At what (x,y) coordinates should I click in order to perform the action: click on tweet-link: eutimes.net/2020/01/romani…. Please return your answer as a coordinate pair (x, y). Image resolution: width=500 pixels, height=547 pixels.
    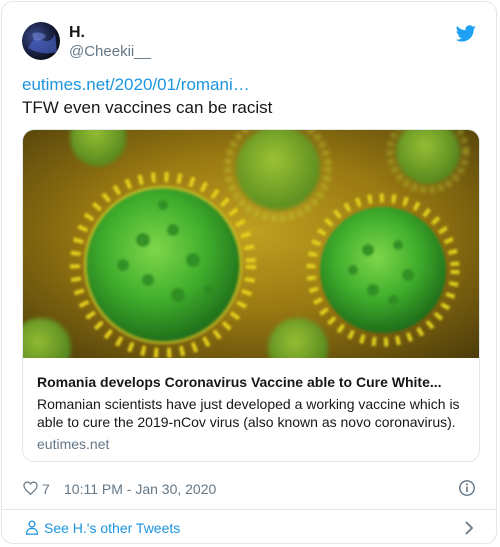
    Looking at the image, I should click on (249, 84).